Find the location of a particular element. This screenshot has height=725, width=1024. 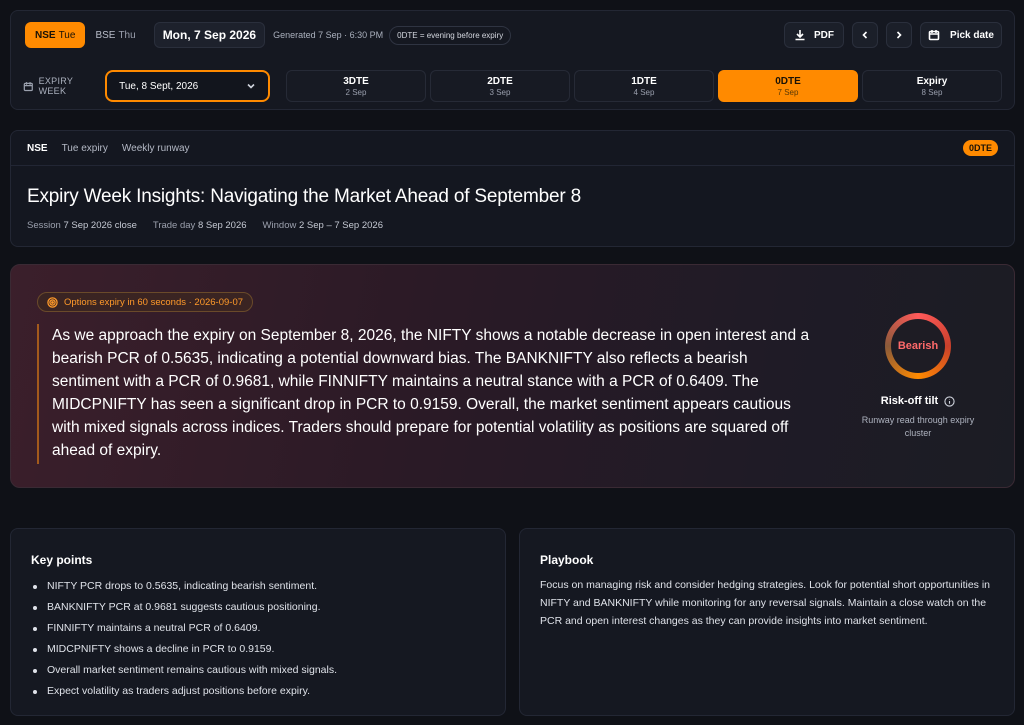

pdf-label: PDF is located at coordinates (824, 35).